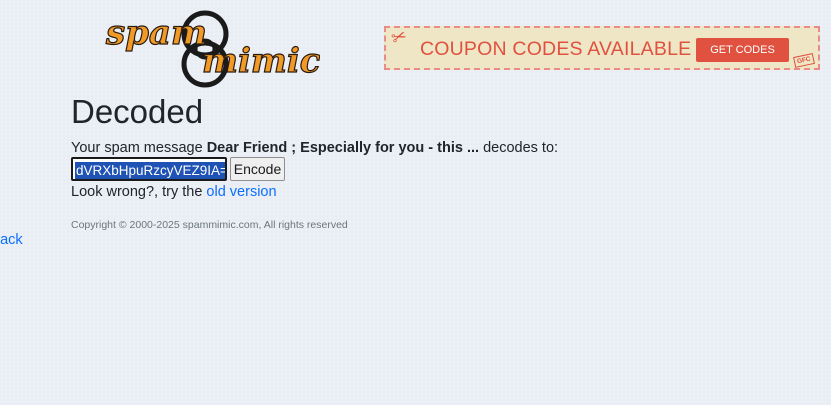 The width and height of the screenshot is (831, 405). Describe the element at coordinates (137, 111) in the screenshot. I see `page-title: Decoded` at that location.